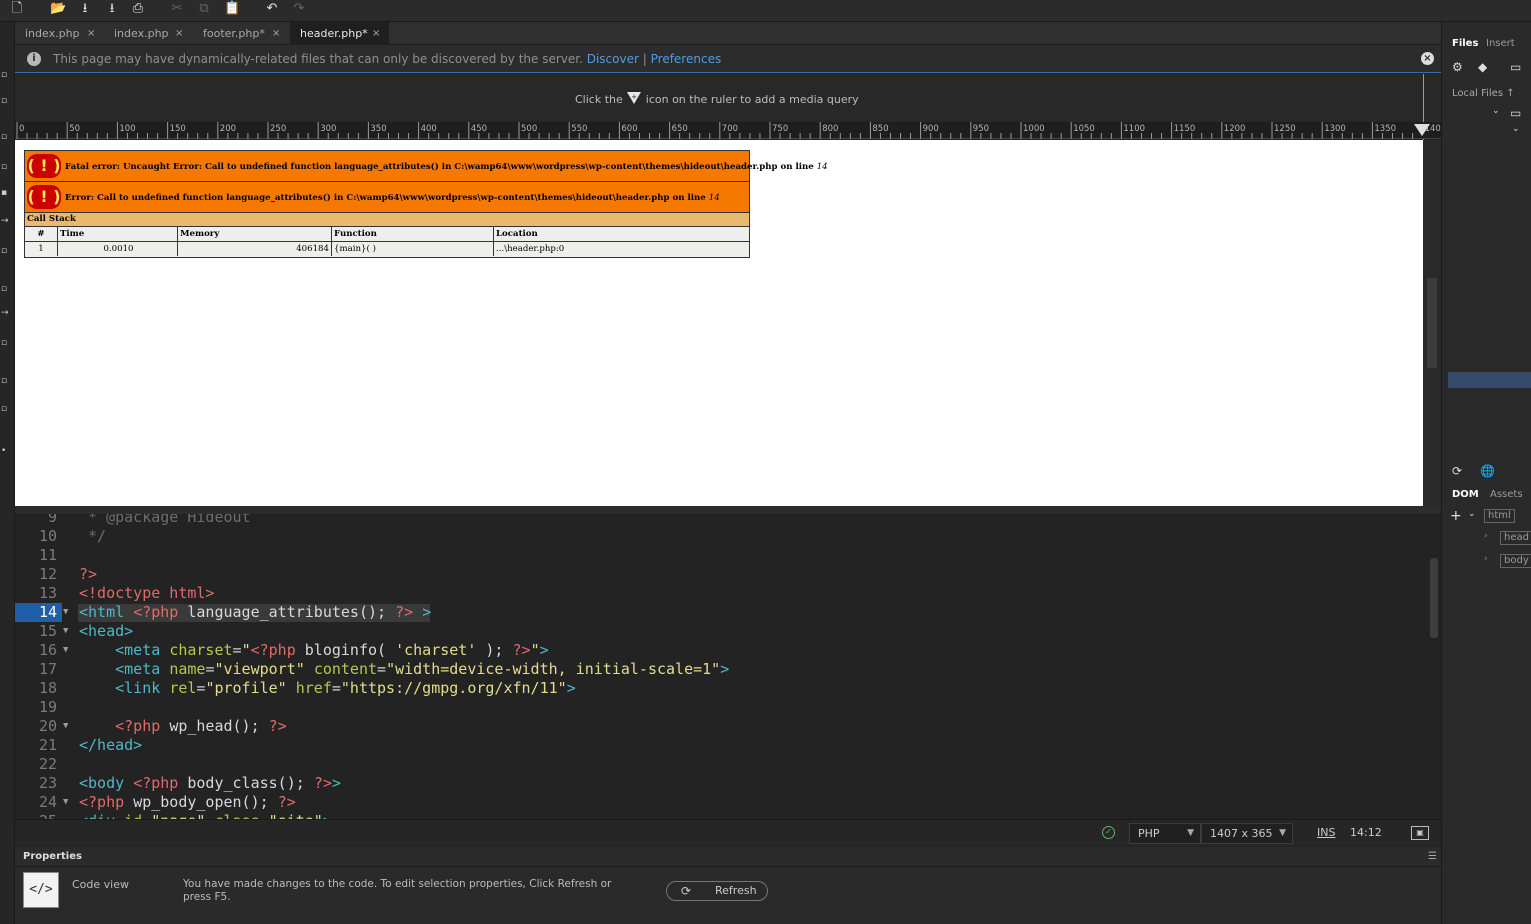 This screenshot has width=1531, height=924. I want to click on redo-icon: ↷, so click(299, 9).